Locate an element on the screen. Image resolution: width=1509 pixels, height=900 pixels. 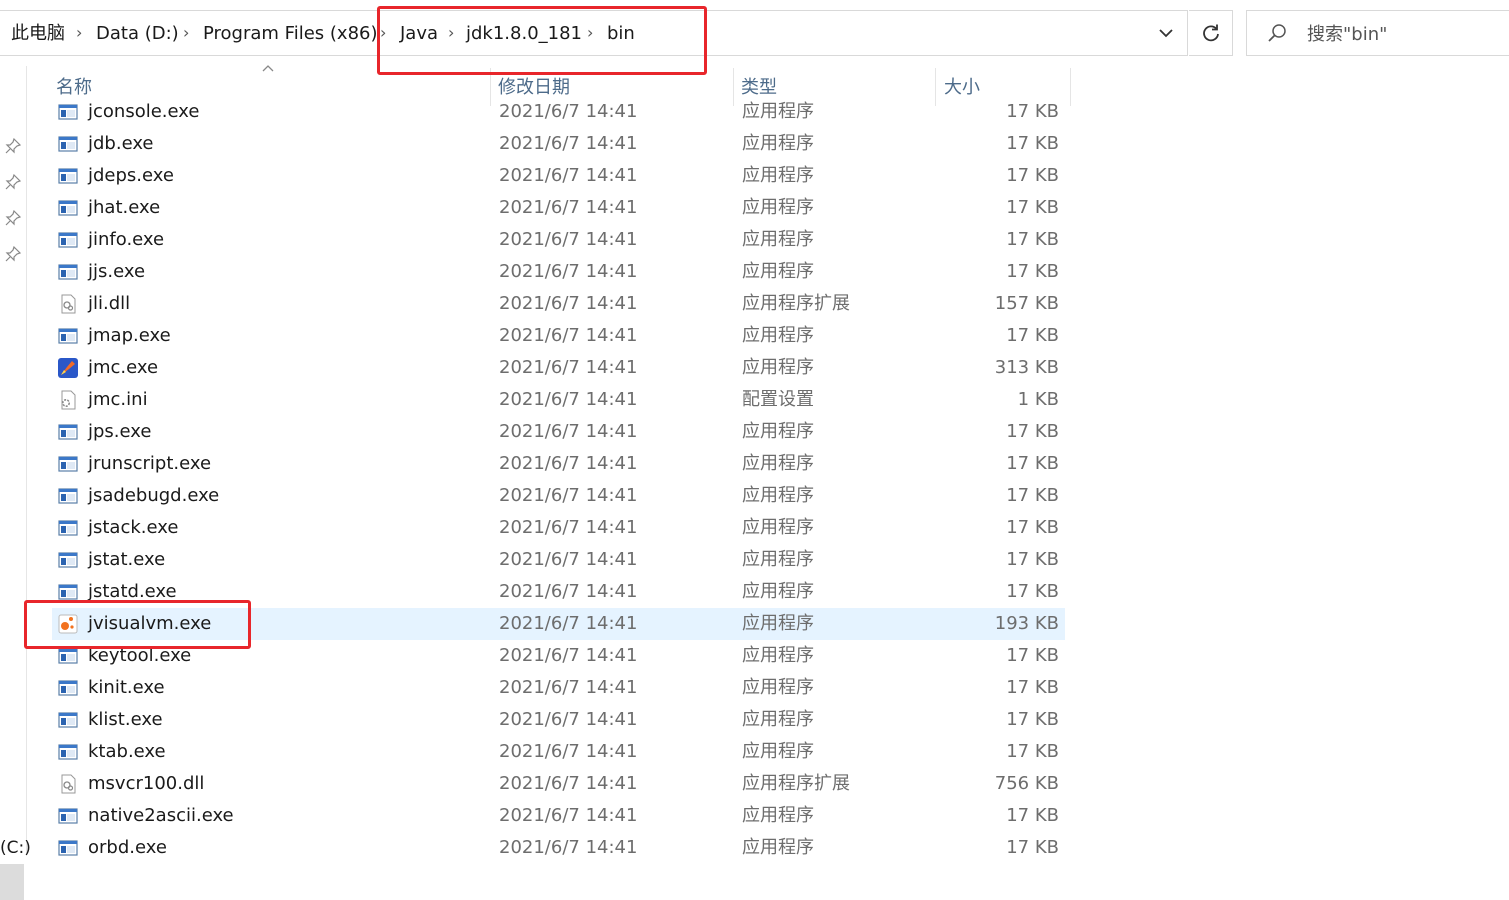
file-name: jconsole.exe is located at coordinates (144, 111).